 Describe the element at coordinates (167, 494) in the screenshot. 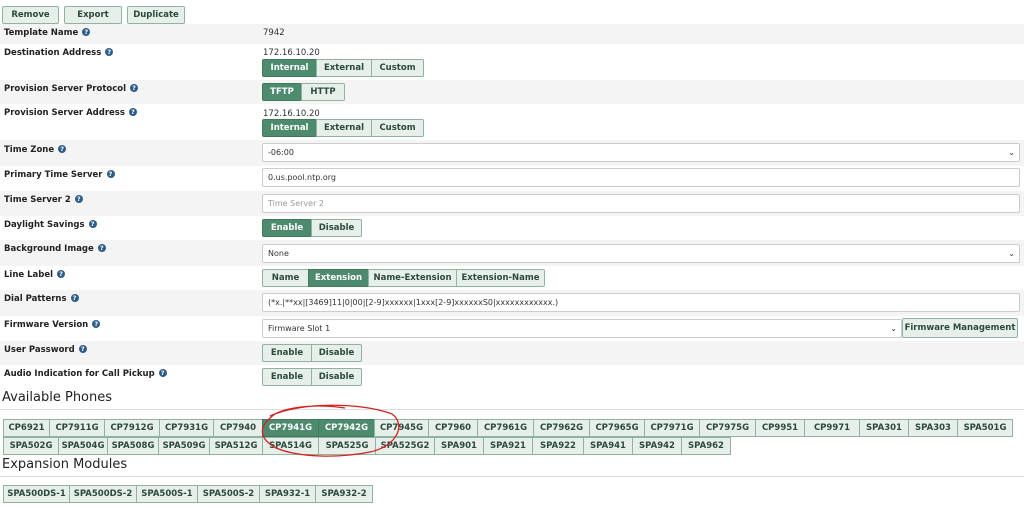

I see `module-spa500s-1-button: SPA500S-1` at that location.